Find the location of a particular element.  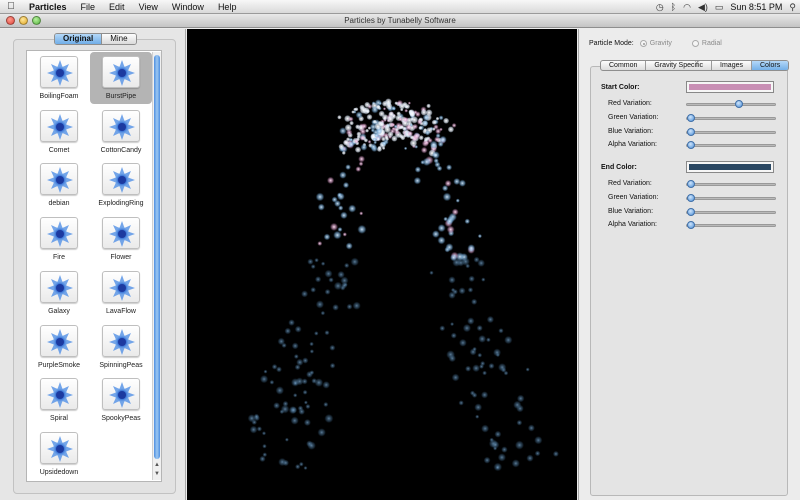

bluetooth-icon: ᛒ is located at coordinates (673, 7).